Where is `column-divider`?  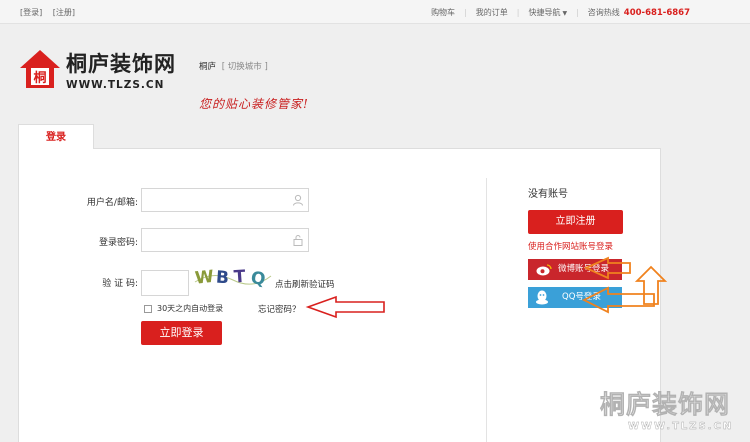
column-divider is located at coordinates (486, 310).